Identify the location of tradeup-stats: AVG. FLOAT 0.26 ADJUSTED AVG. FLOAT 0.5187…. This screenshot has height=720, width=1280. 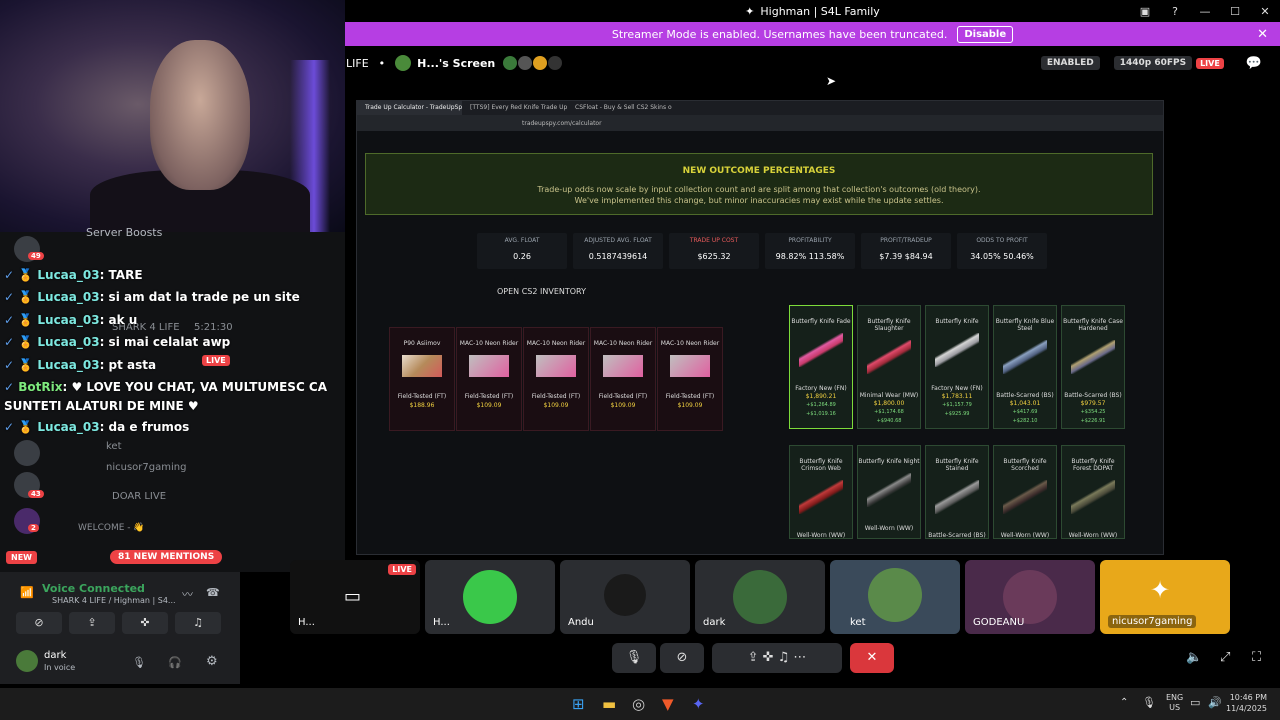
(762, 252).